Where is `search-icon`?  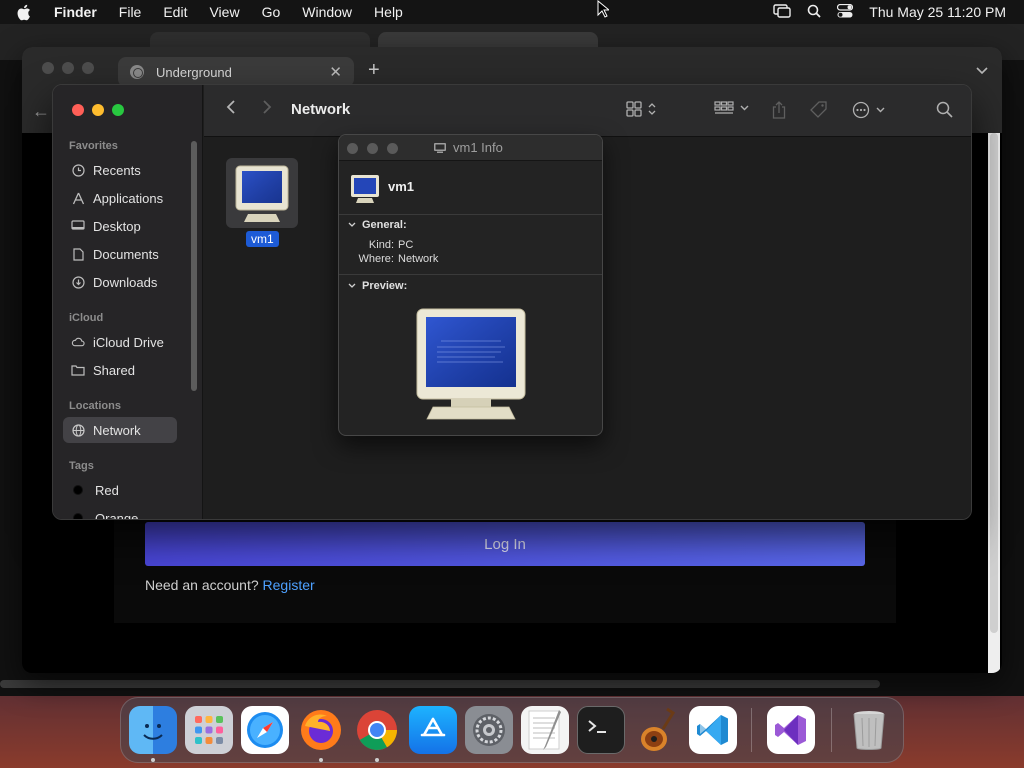 search-icon is located at coordinates (944, 109).